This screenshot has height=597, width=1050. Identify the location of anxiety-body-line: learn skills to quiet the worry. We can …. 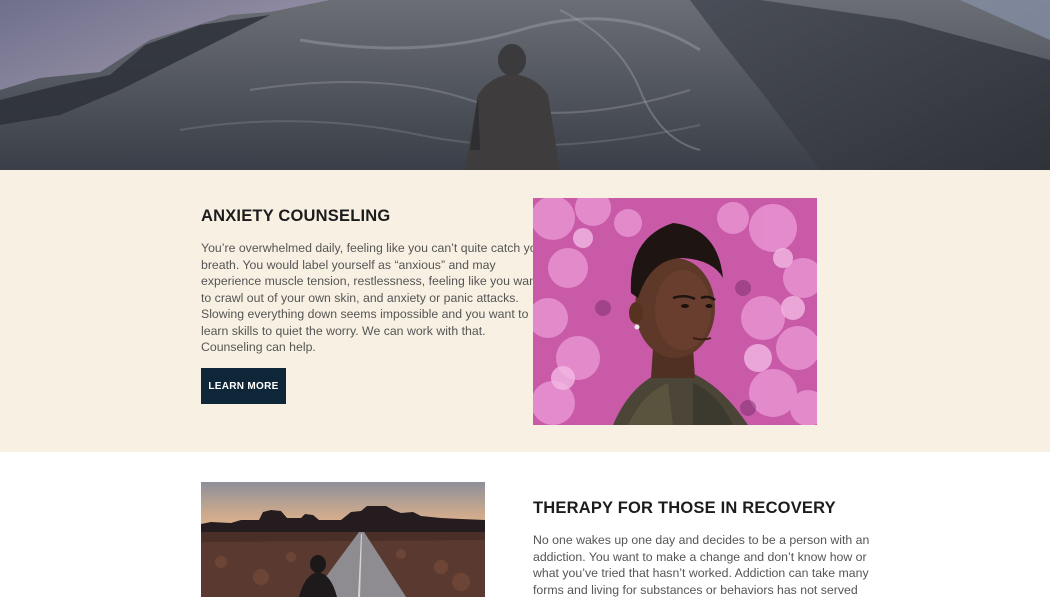
(343, 330).